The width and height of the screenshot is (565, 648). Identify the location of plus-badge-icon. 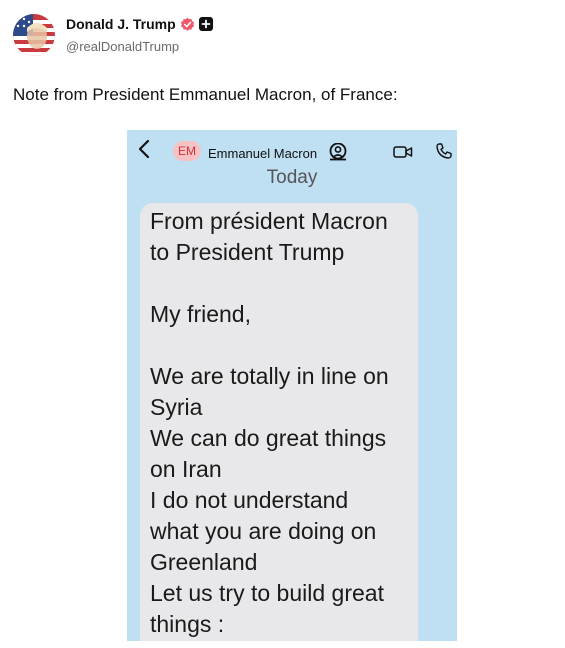
(205, 24).